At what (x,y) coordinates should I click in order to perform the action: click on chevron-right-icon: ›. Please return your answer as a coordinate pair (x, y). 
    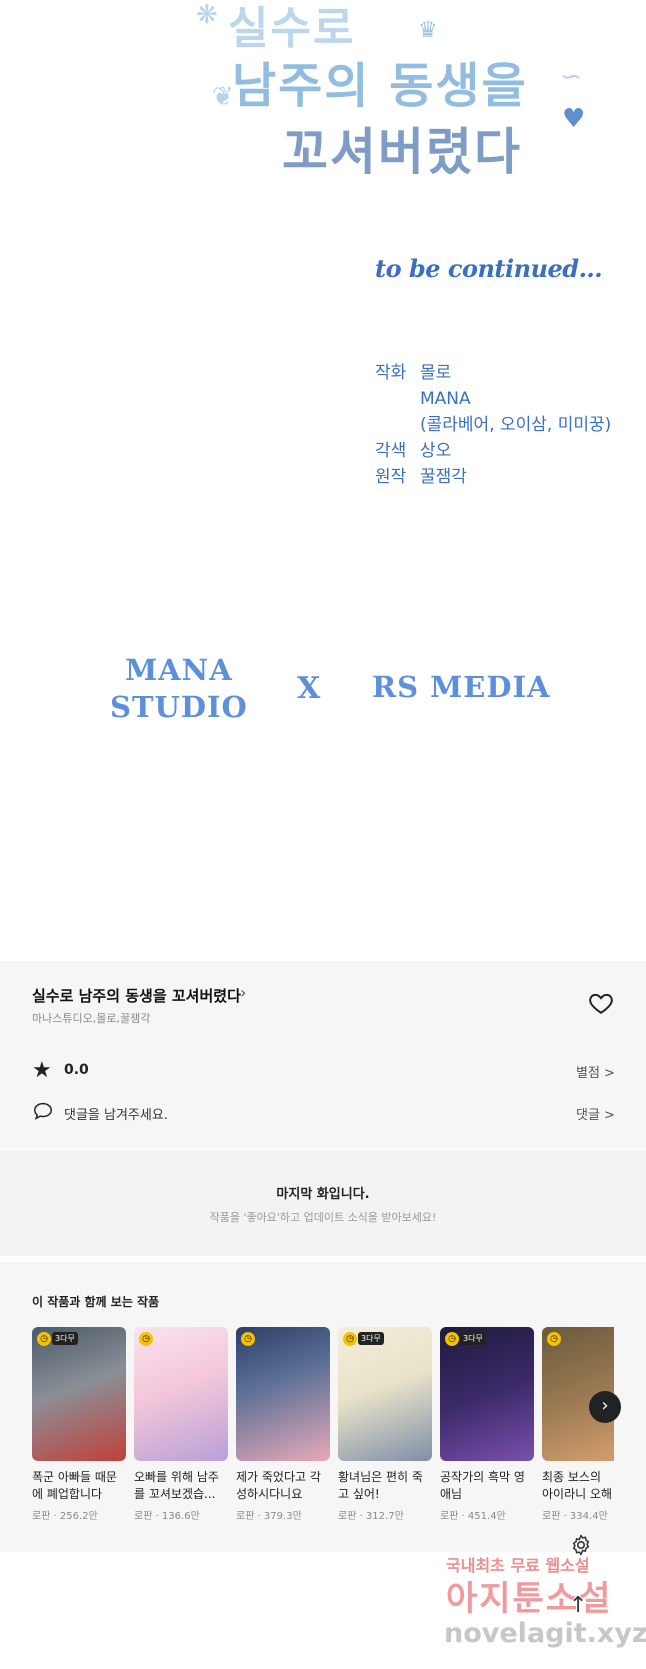
    Looking at the image, I should click on (243, 992).